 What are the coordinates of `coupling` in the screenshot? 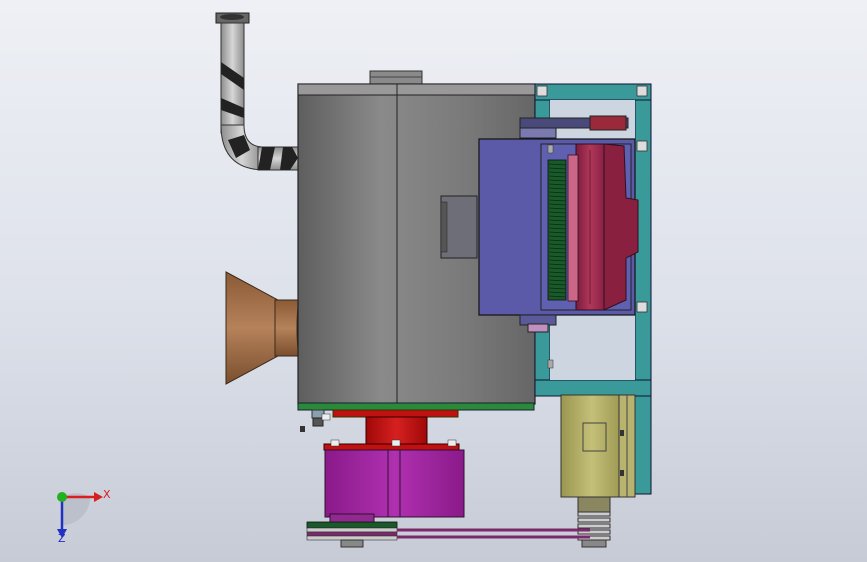 It's located at (390, 430).